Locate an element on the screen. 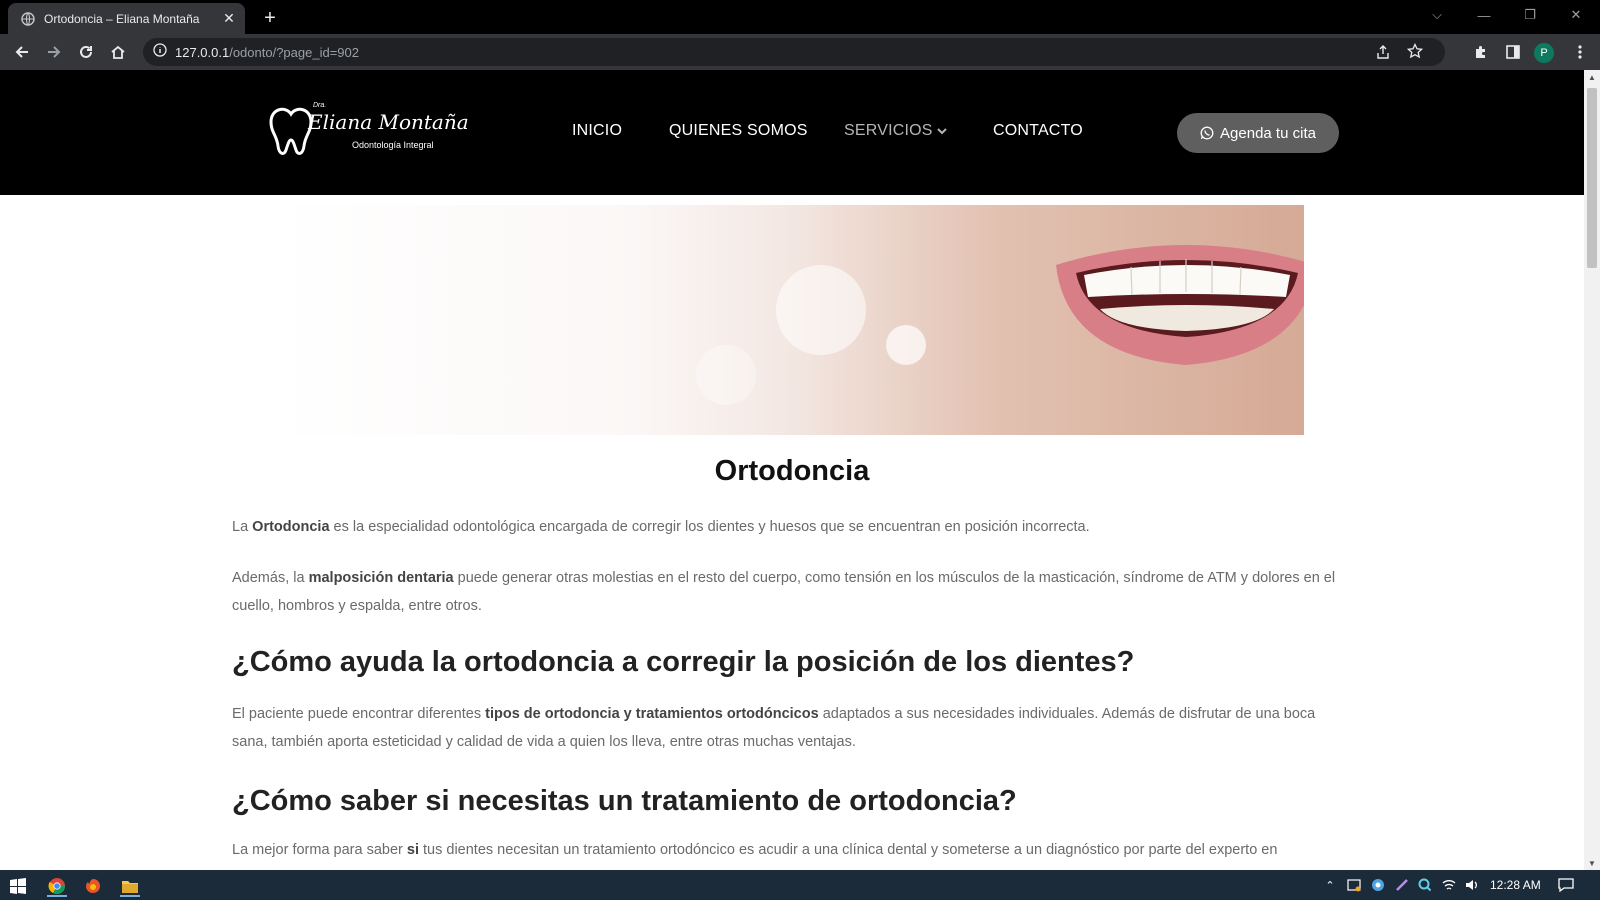  tray-app-icon is located at coordinates (1354, 885).